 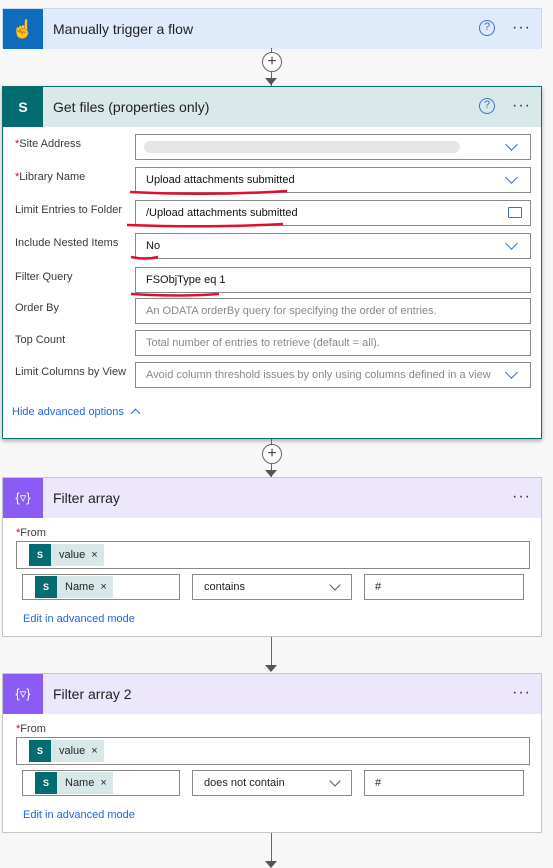 I want to click on operator-dropdown: does not contain, so click(x=272, y=783).